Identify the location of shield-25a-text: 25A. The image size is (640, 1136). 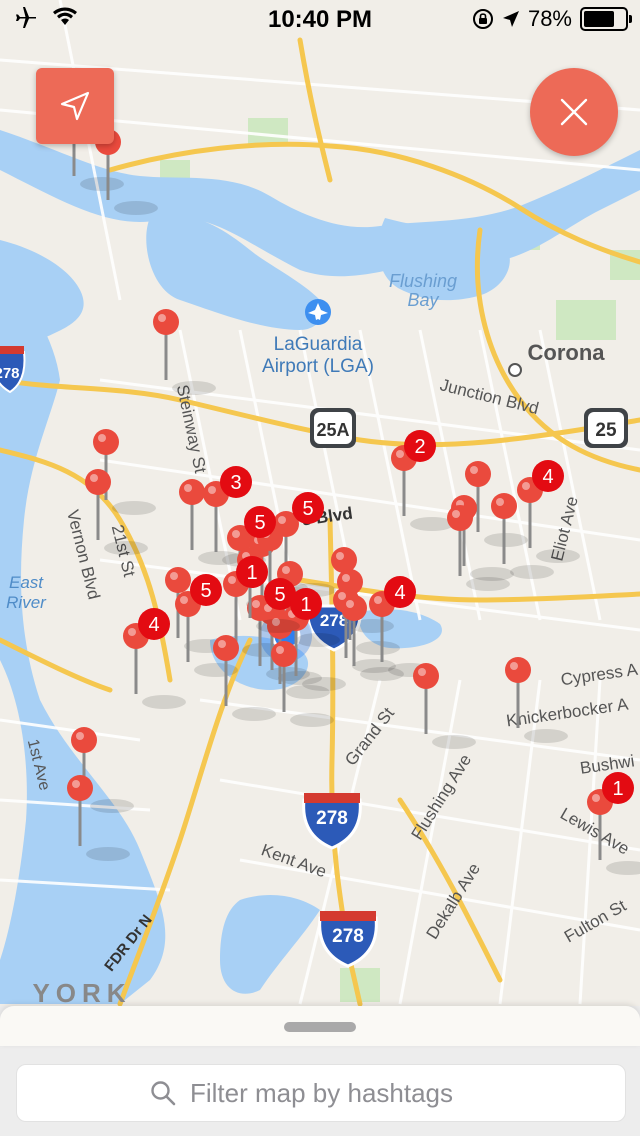
(332, 430).